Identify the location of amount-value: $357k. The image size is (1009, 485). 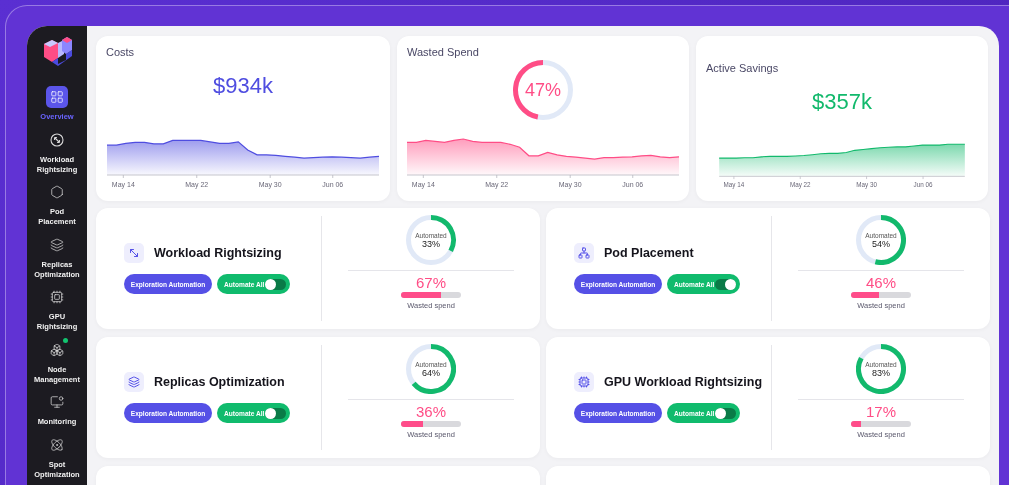
(842, 102).